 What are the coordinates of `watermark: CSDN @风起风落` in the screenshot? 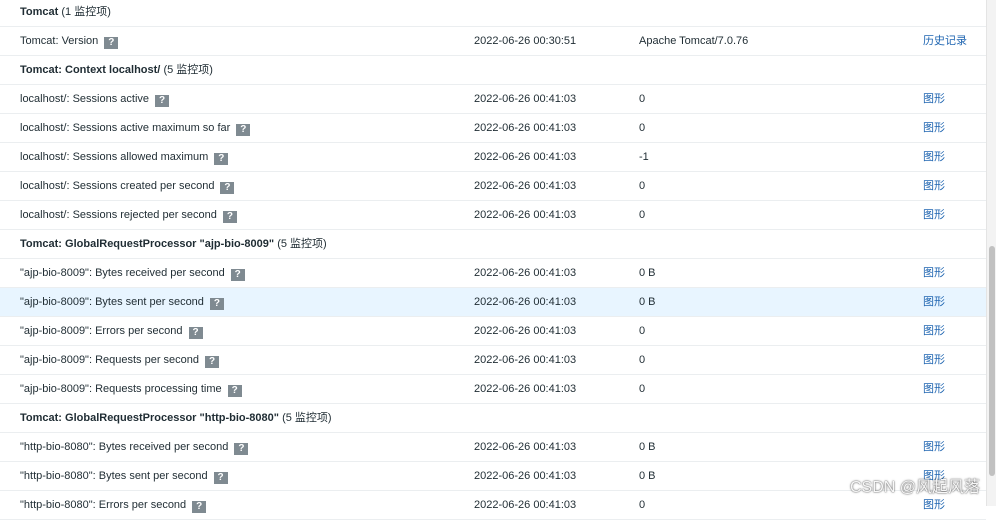 It's located at (914, 487).